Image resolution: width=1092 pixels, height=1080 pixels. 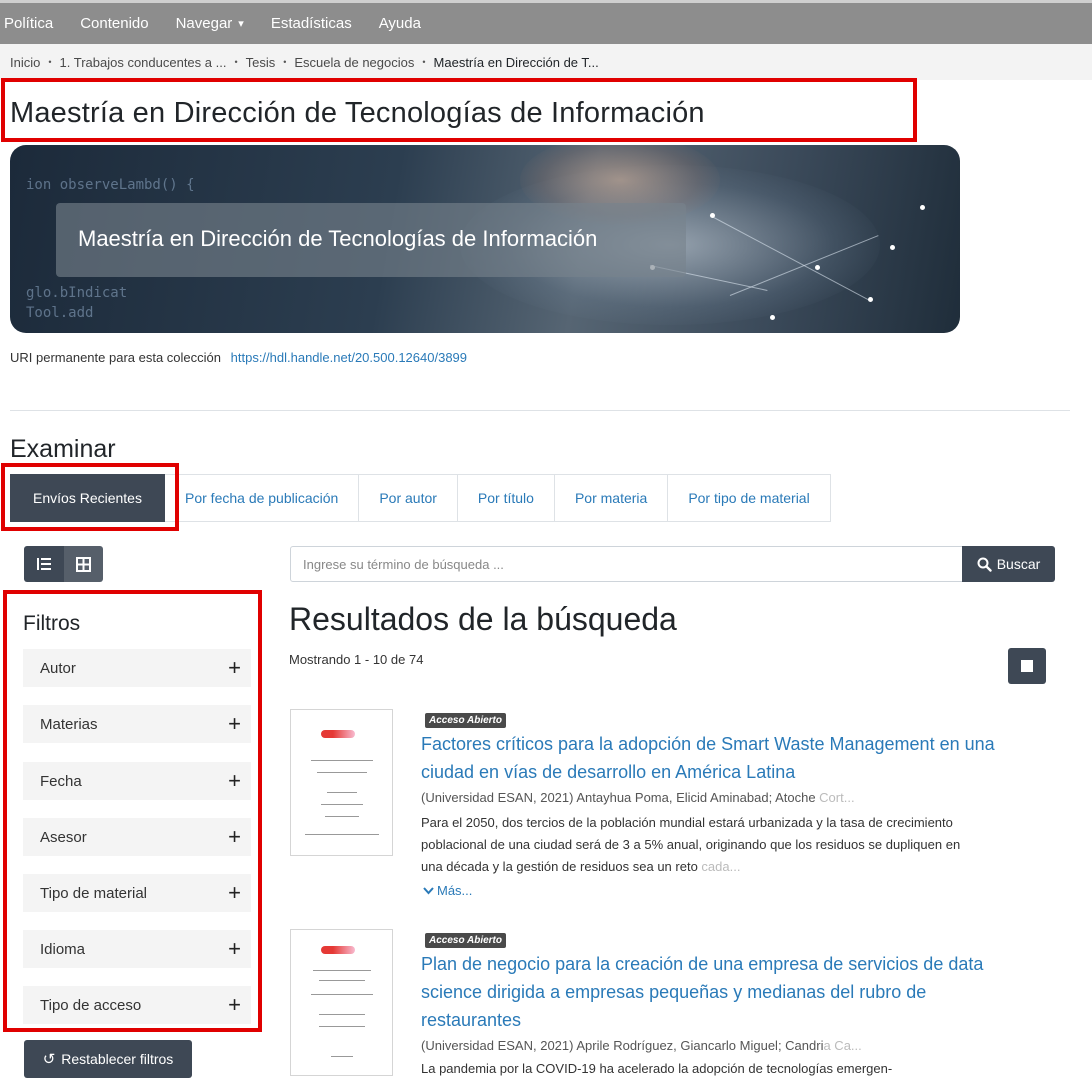 I want to click on tab-by-subject: Por materia, so click(x=611, y=498).